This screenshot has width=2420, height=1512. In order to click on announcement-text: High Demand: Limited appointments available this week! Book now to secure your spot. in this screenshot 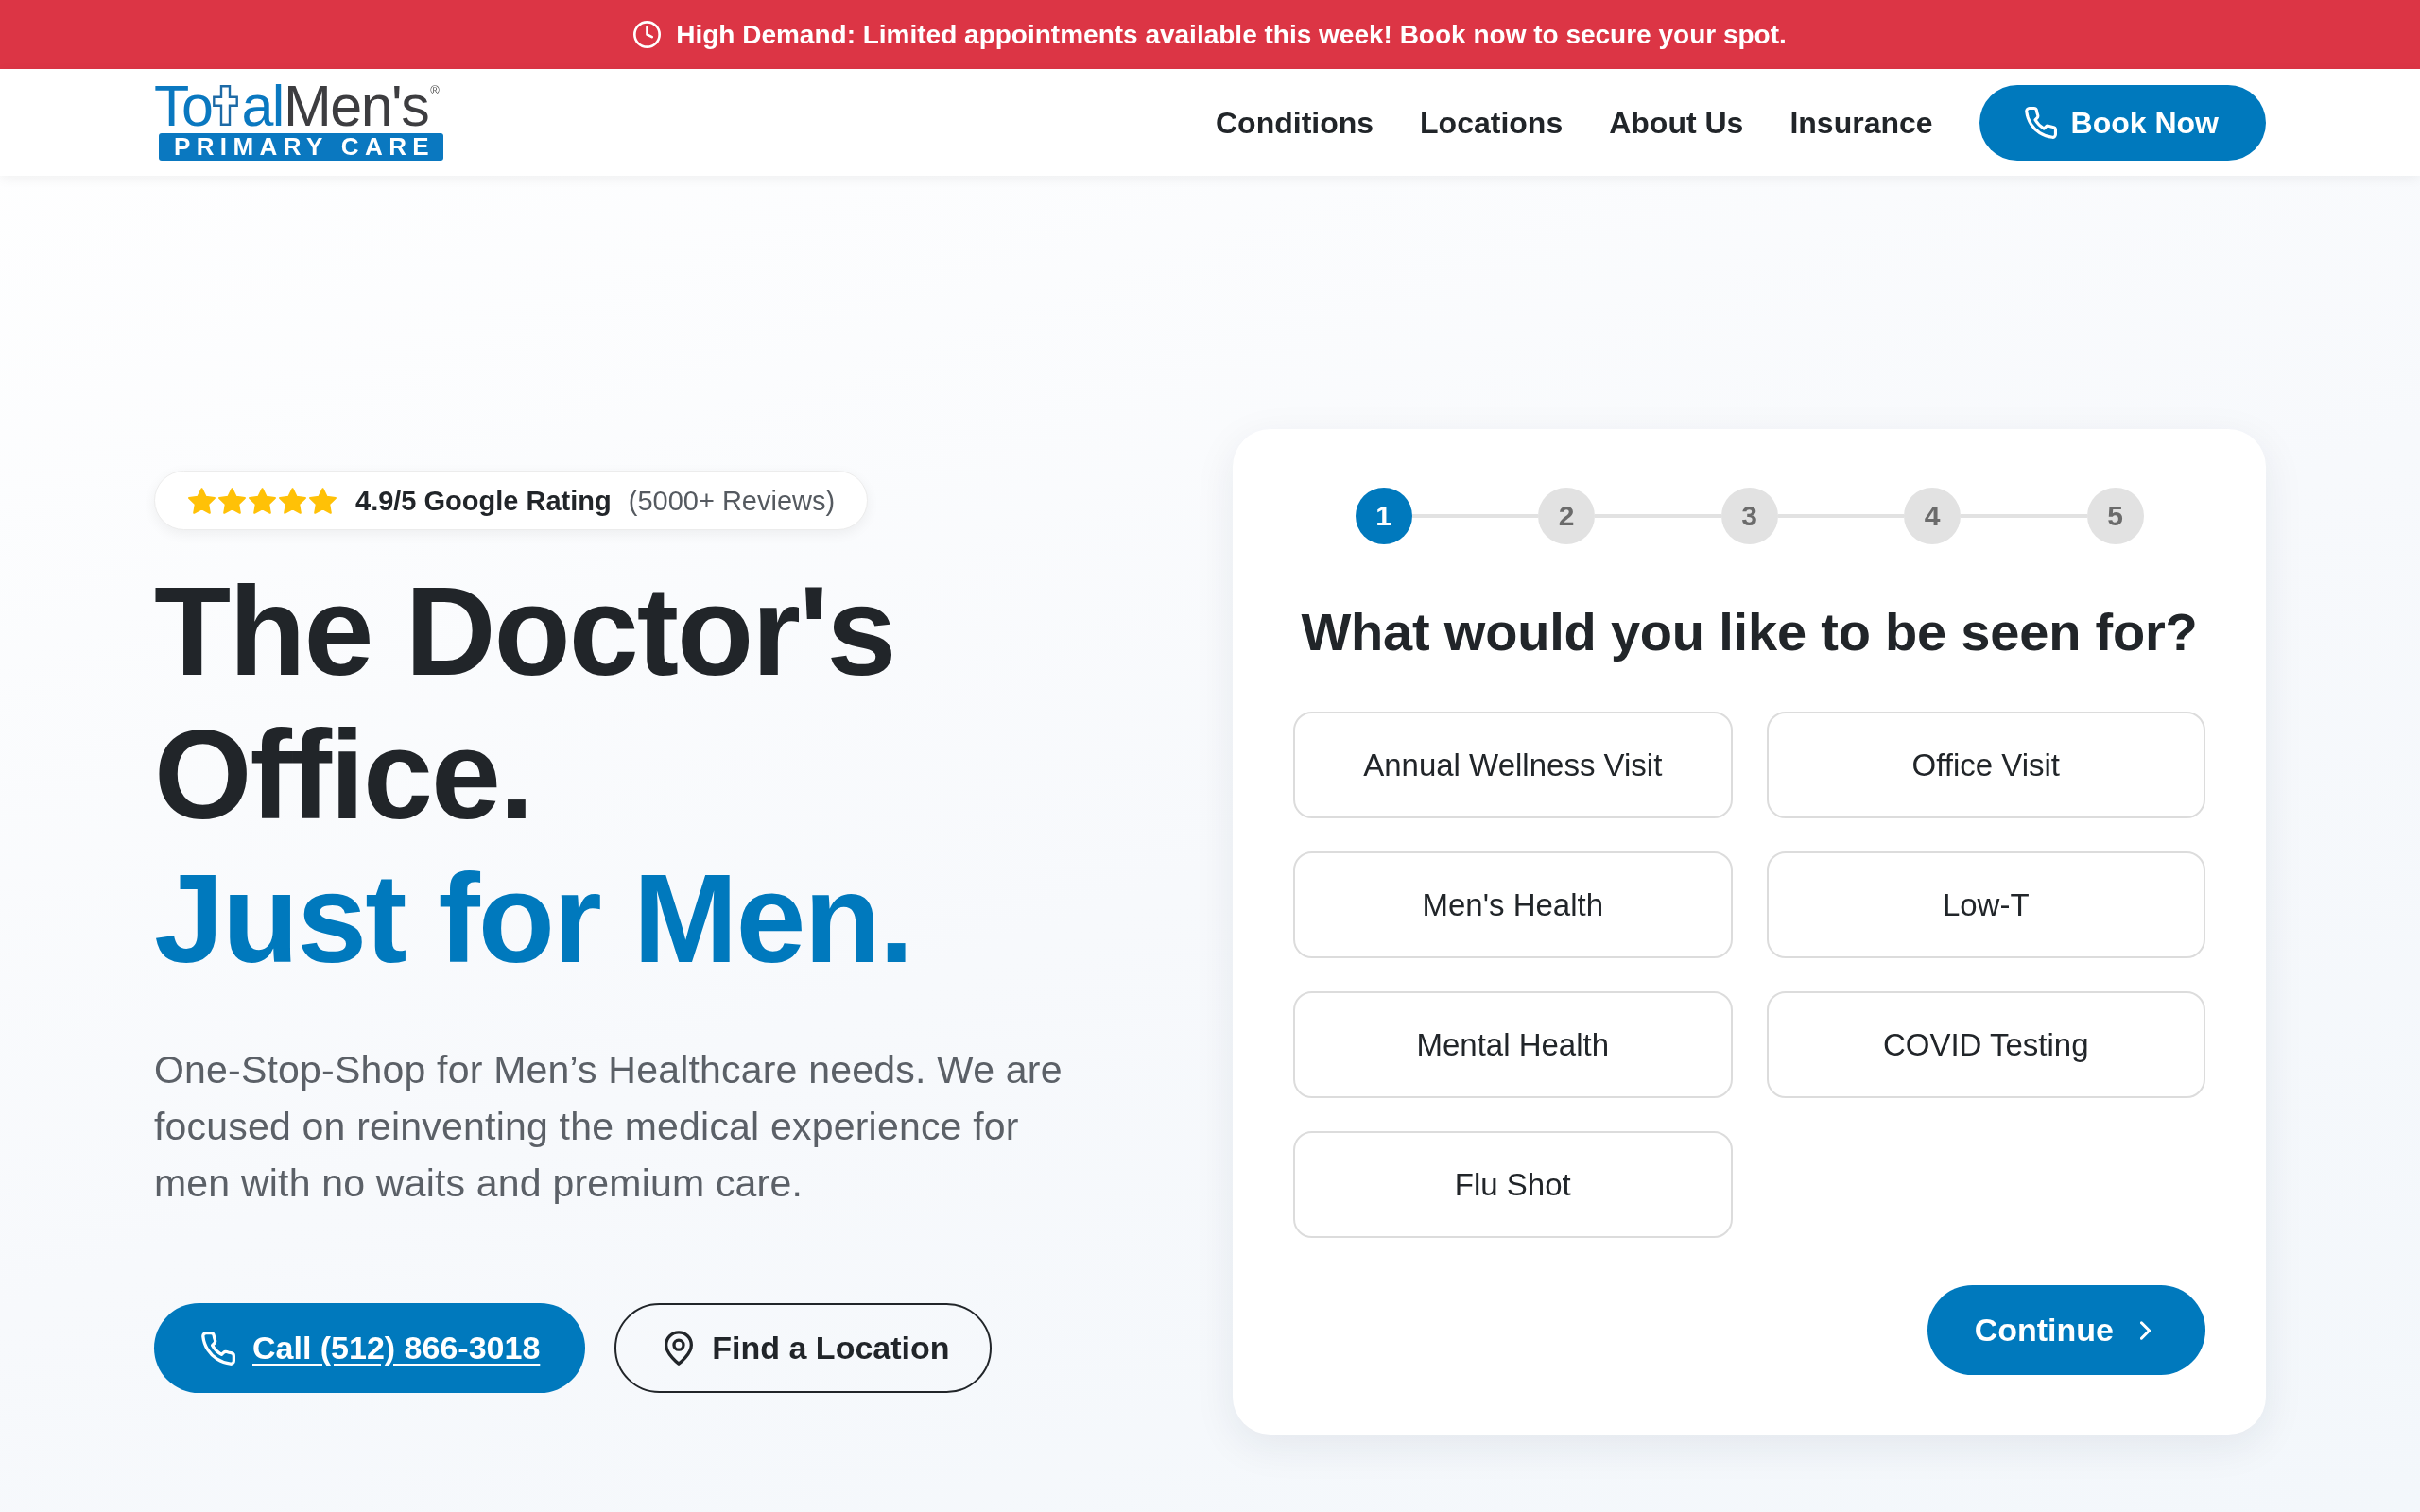, I will do `click(1231, 34)`.